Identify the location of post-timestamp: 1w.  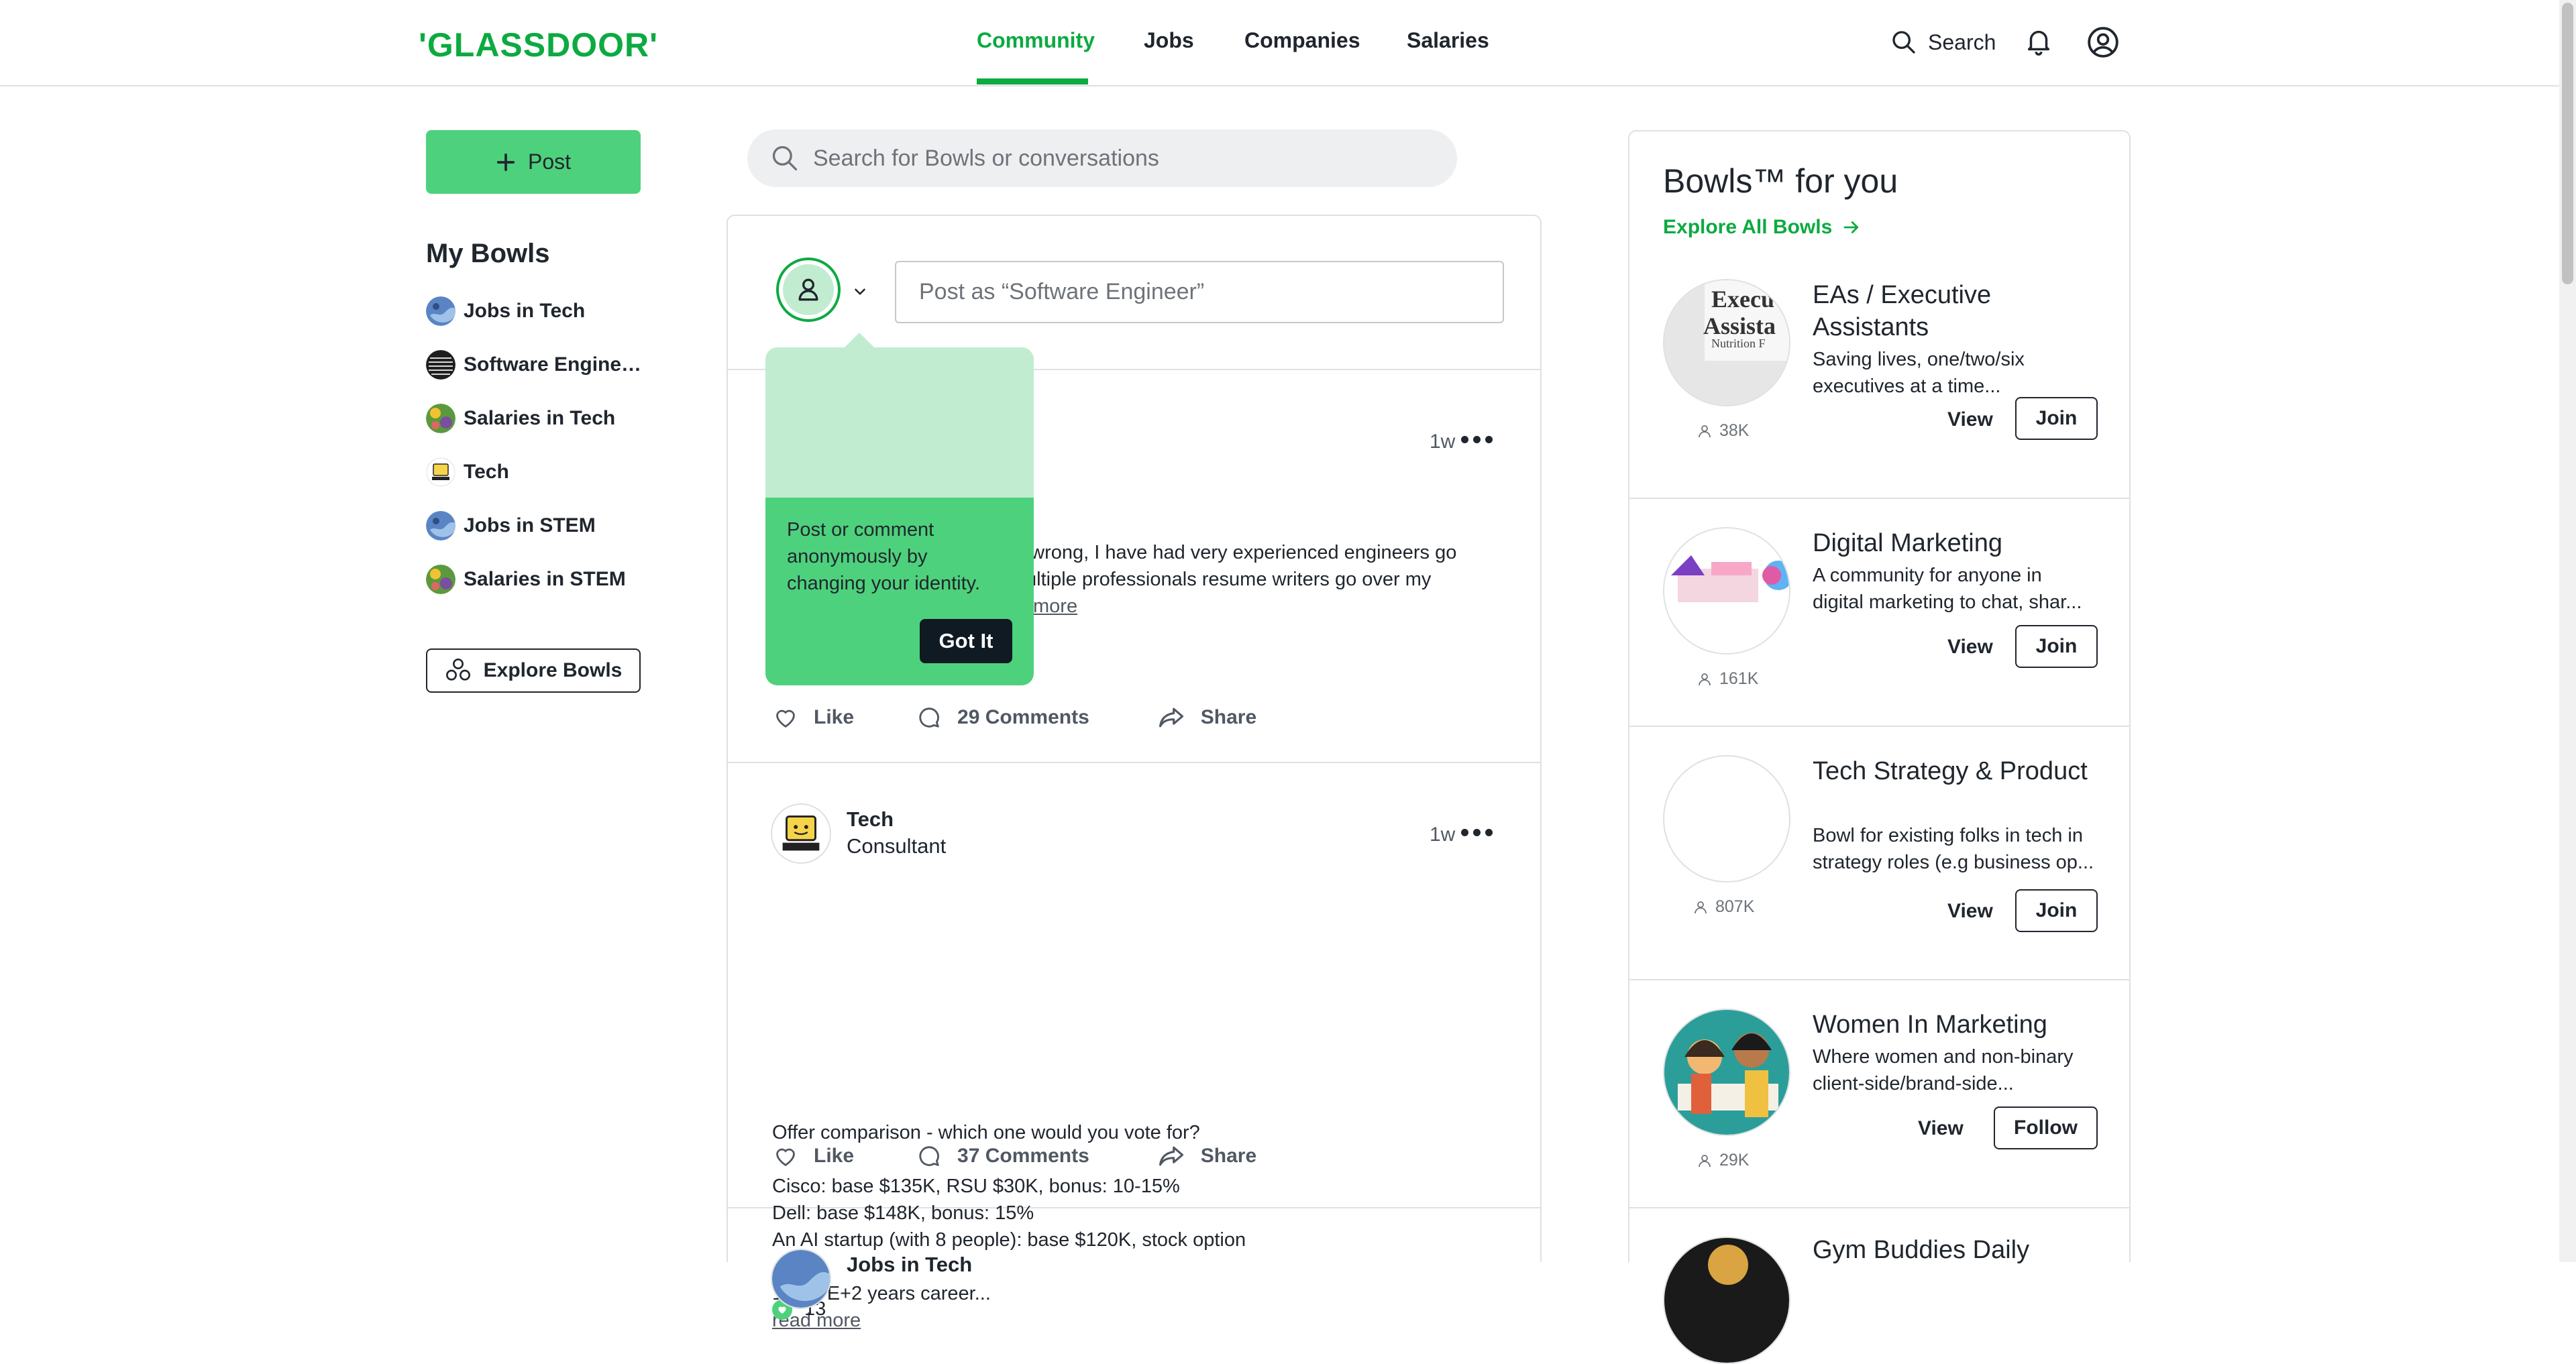
(1443, 442).